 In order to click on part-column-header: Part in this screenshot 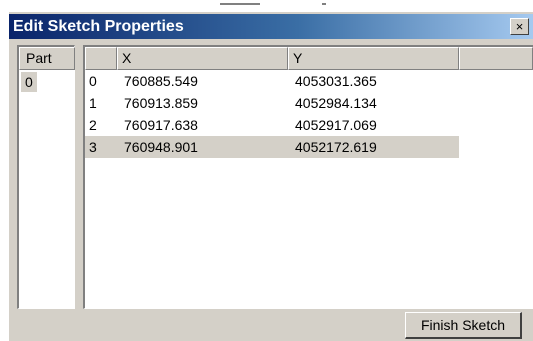, I will do `click(47, 58)`.